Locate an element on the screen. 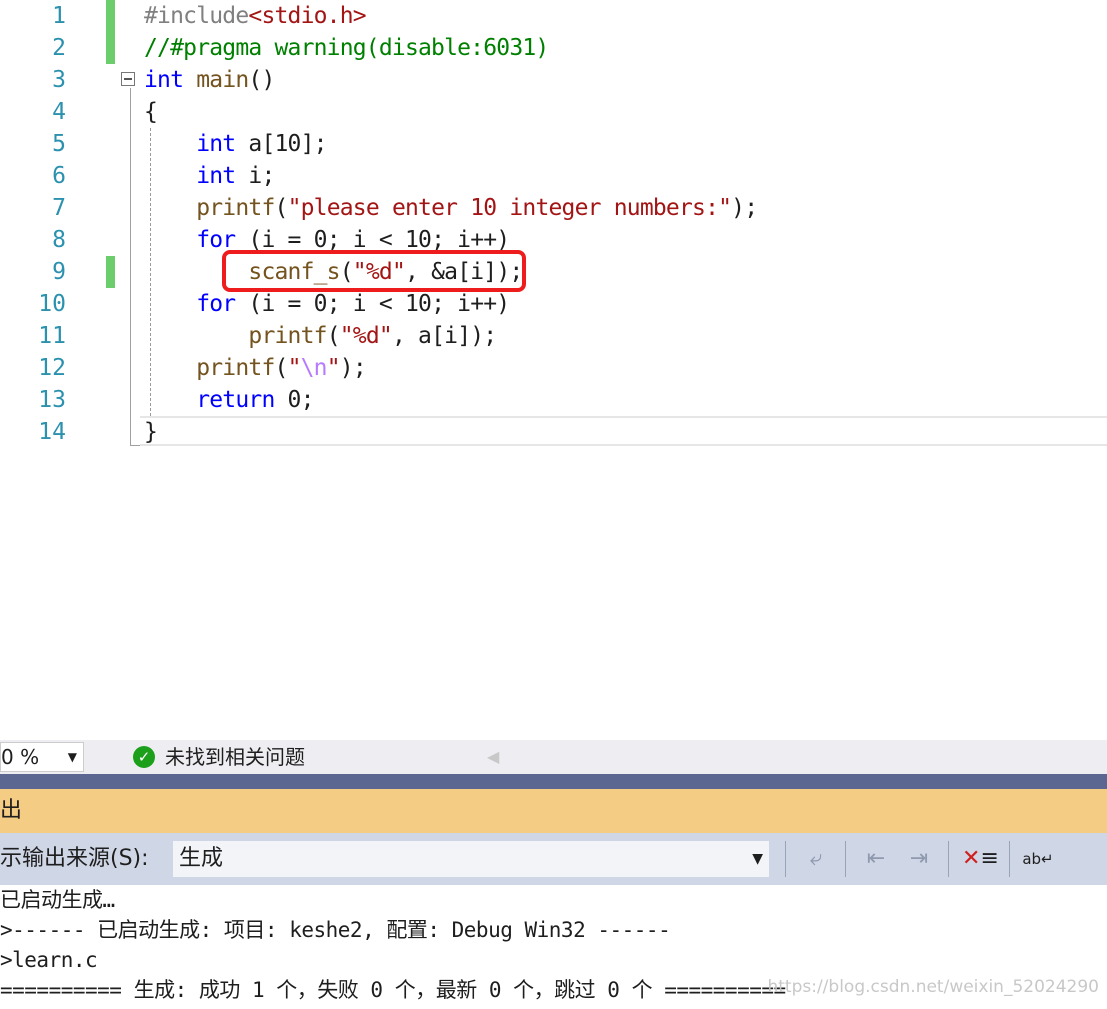 This screenshot has height=1009, width=1107. code-line: int a[10]; is located at coordinates (235, 144).